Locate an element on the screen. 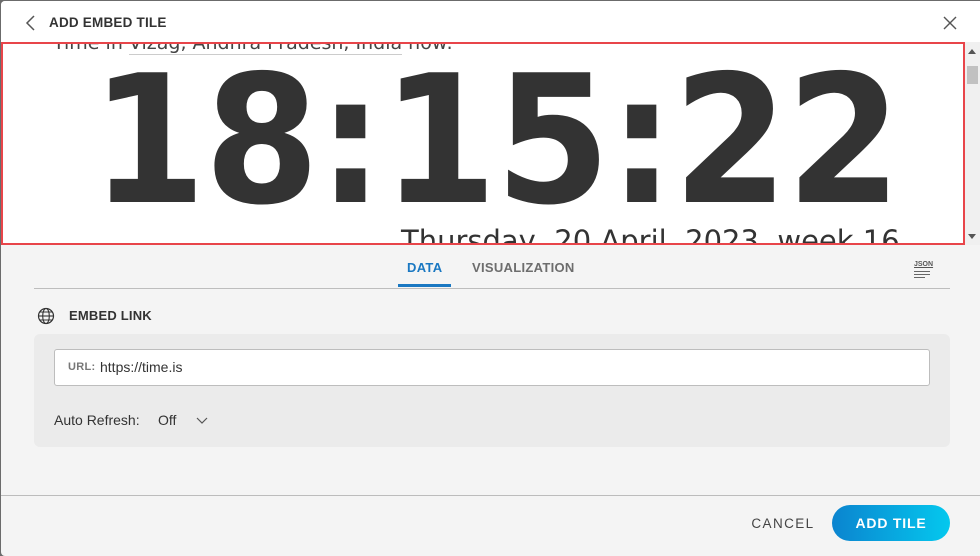 The image size is (980, 556). scroll-thumb is located at coordinates (972, 75).